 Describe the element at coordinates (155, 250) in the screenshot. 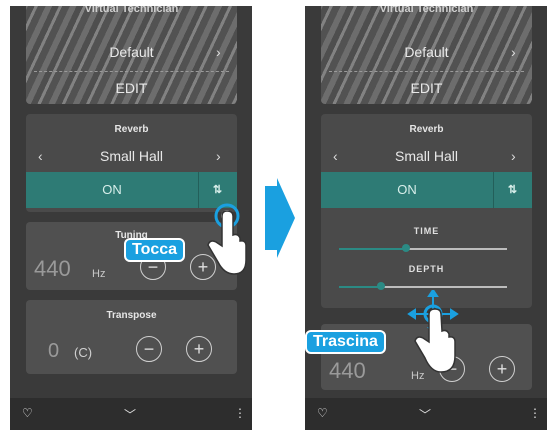

I see `tap-hint-label: Tocca` at that location.